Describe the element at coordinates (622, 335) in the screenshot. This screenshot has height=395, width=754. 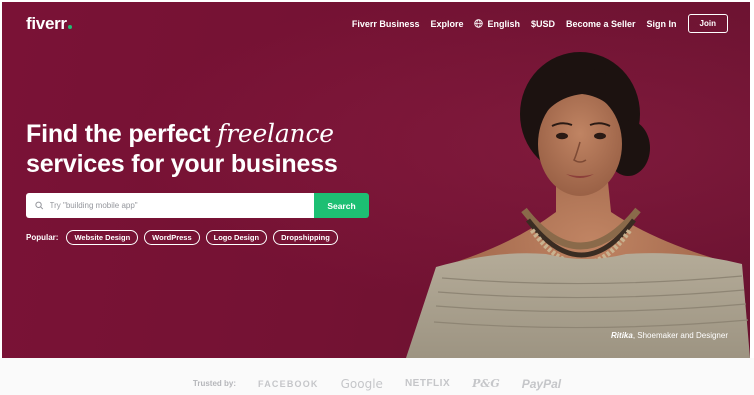
I see `caption-name: Ritika` at that location.